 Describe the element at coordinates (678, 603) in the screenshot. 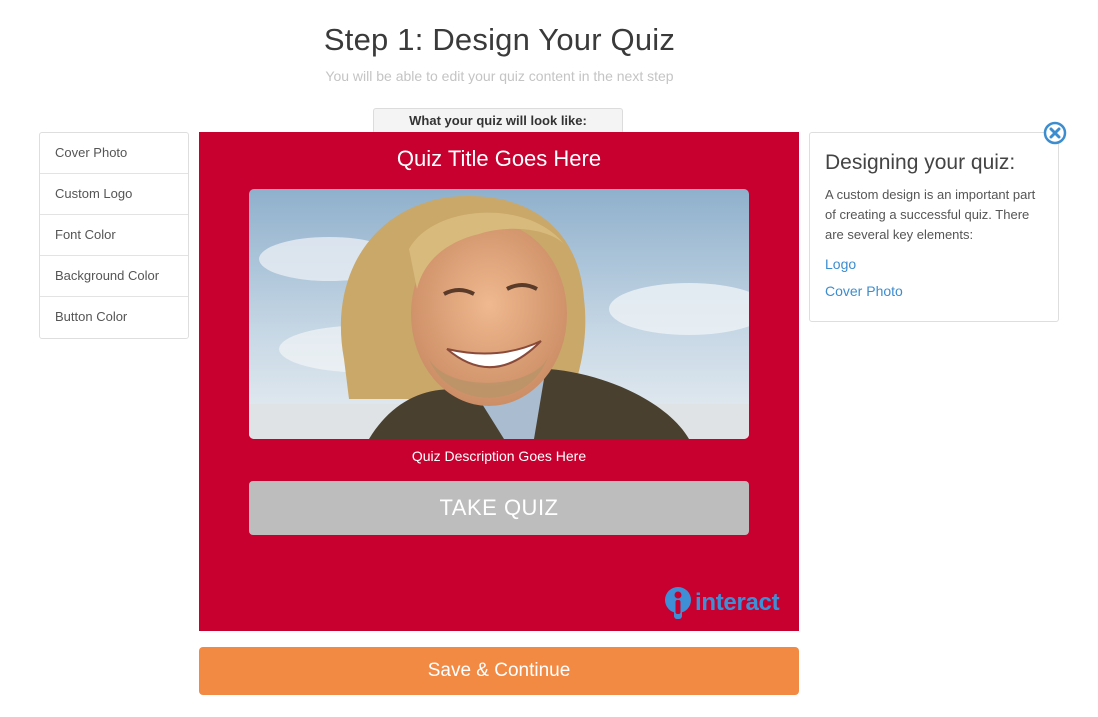

I see `interact-logo-icon` at that location.